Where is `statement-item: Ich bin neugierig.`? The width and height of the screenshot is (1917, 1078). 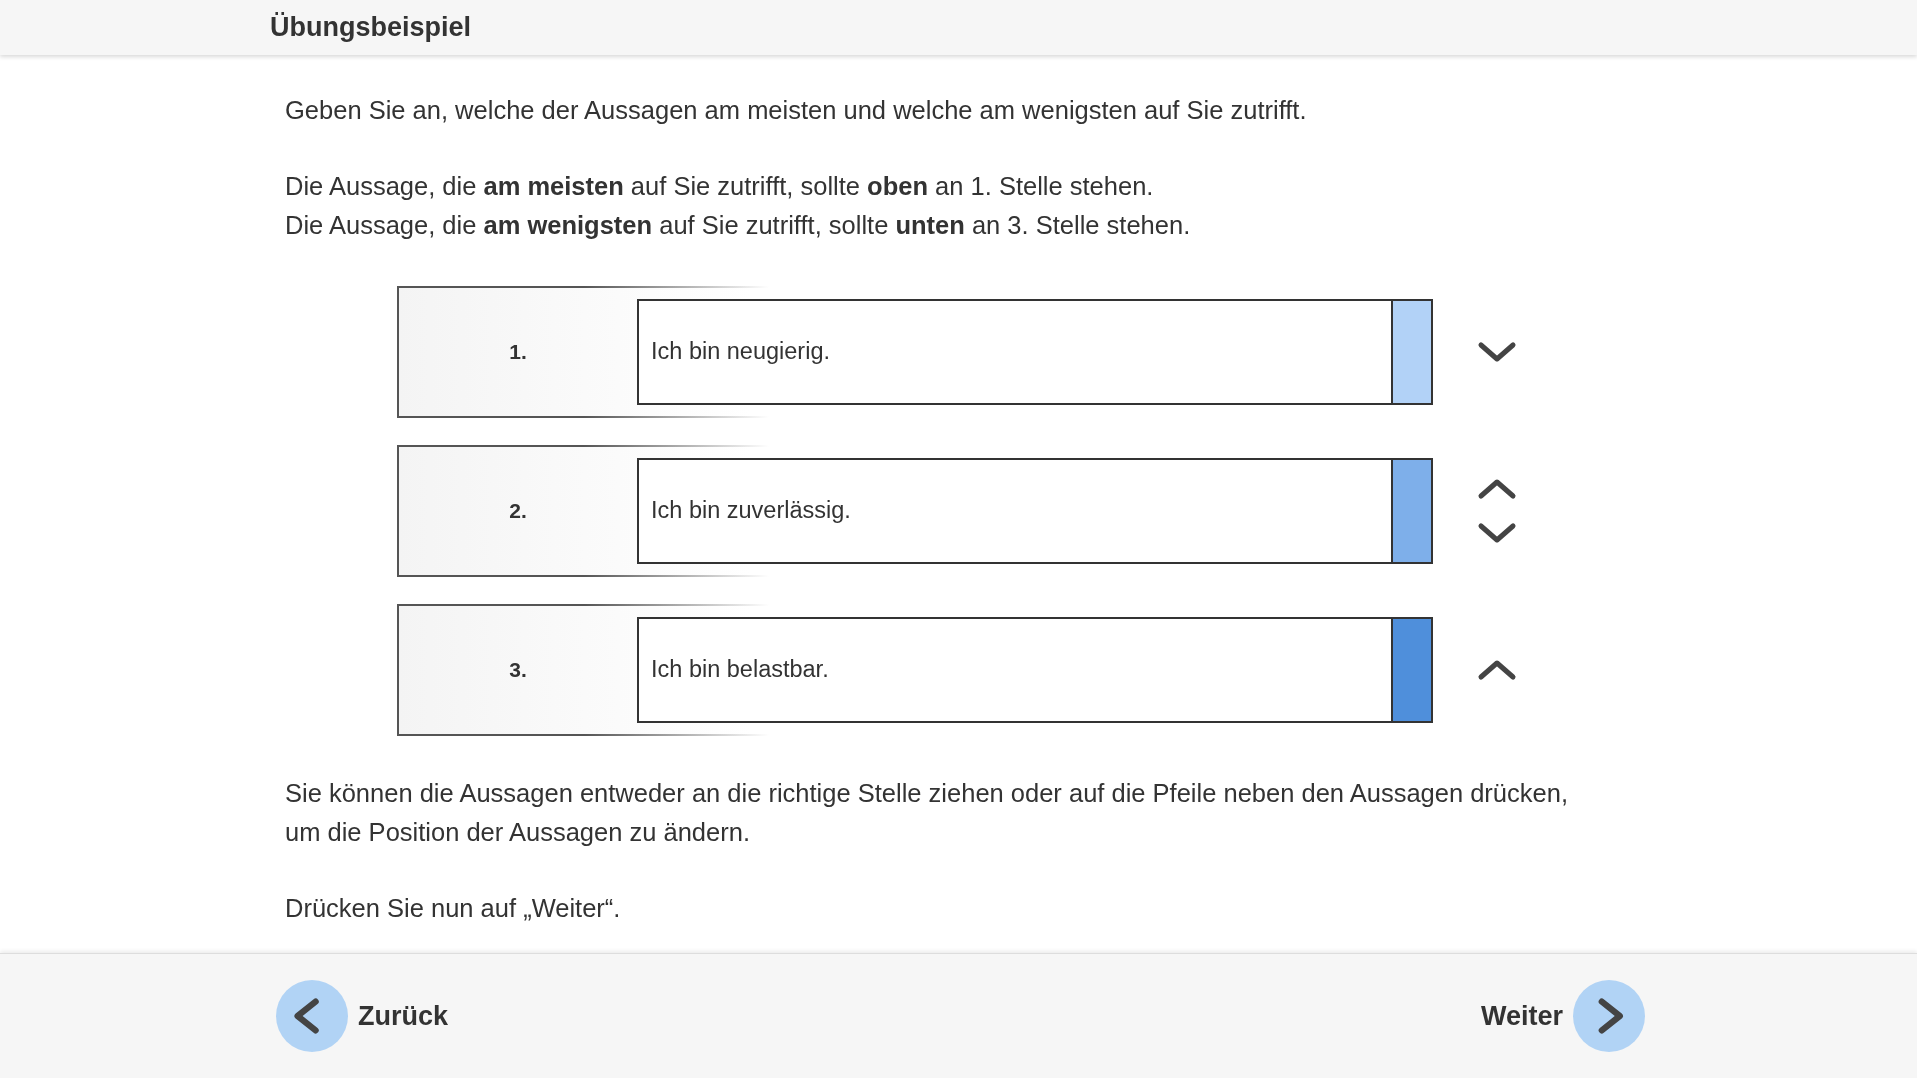 statement-item: Ich bin neugierig. is located at coordinates (1035, 352).